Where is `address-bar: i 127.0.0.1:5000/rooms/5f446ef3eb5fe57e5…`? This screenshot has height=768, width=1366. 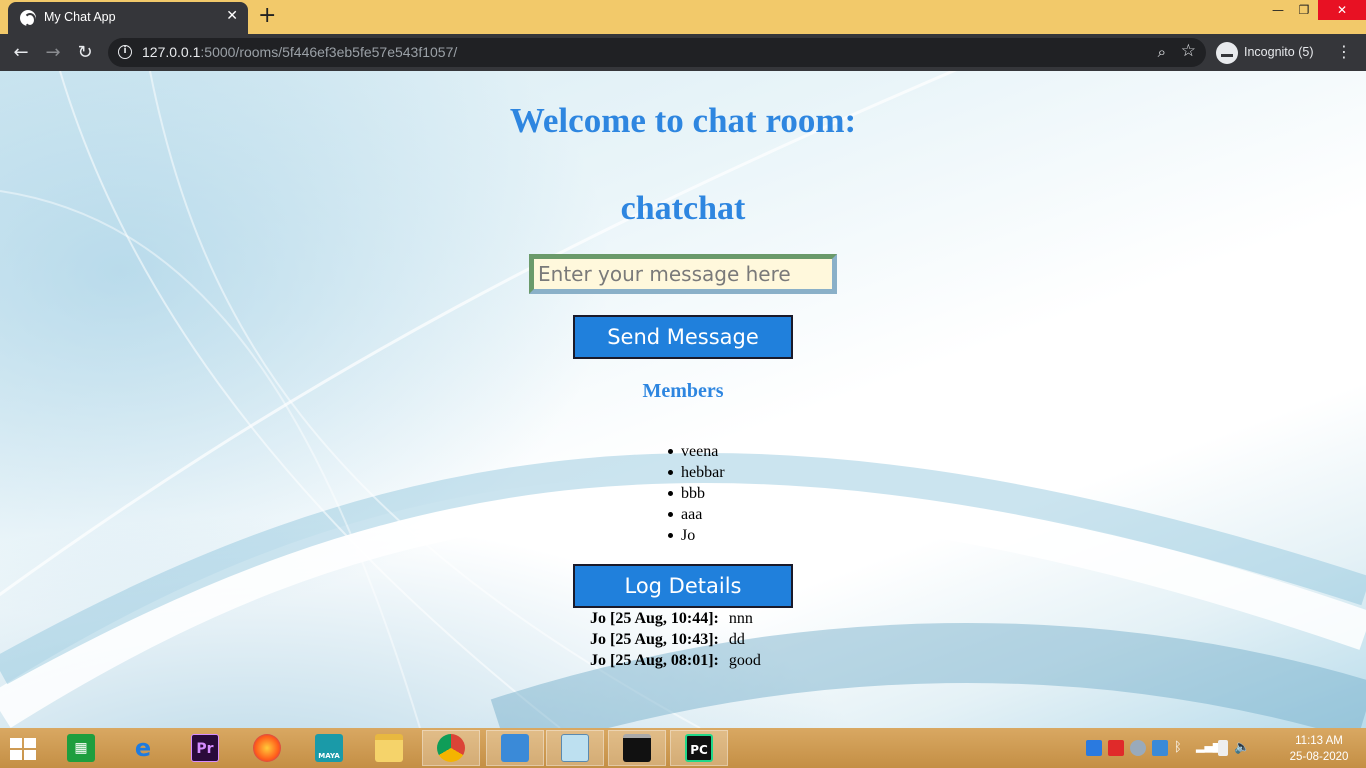 address-bar: i 127.0.0.1:5000/rooms/5f446ef3eb5fe57e5… is located at coordinates (657, 52).